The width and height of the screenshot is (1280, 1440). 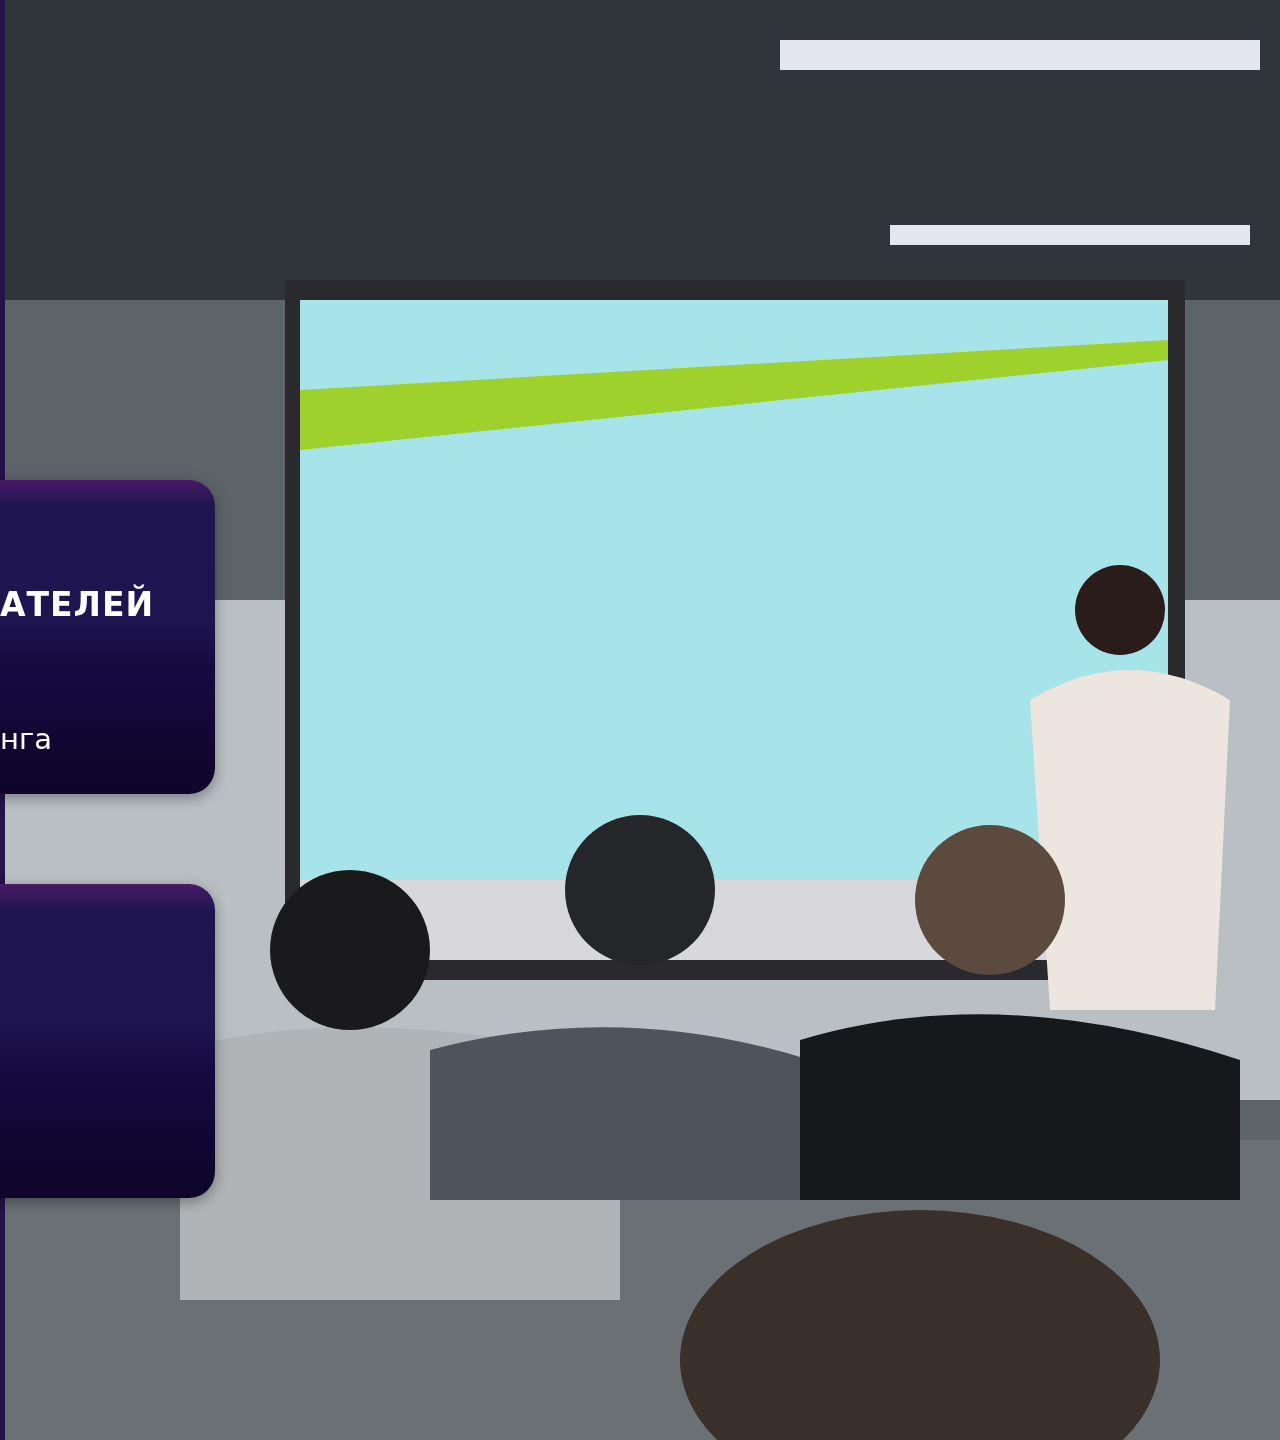 I want to click on card-title: АТЕЛЕЙ, so click(x=78, y=604).